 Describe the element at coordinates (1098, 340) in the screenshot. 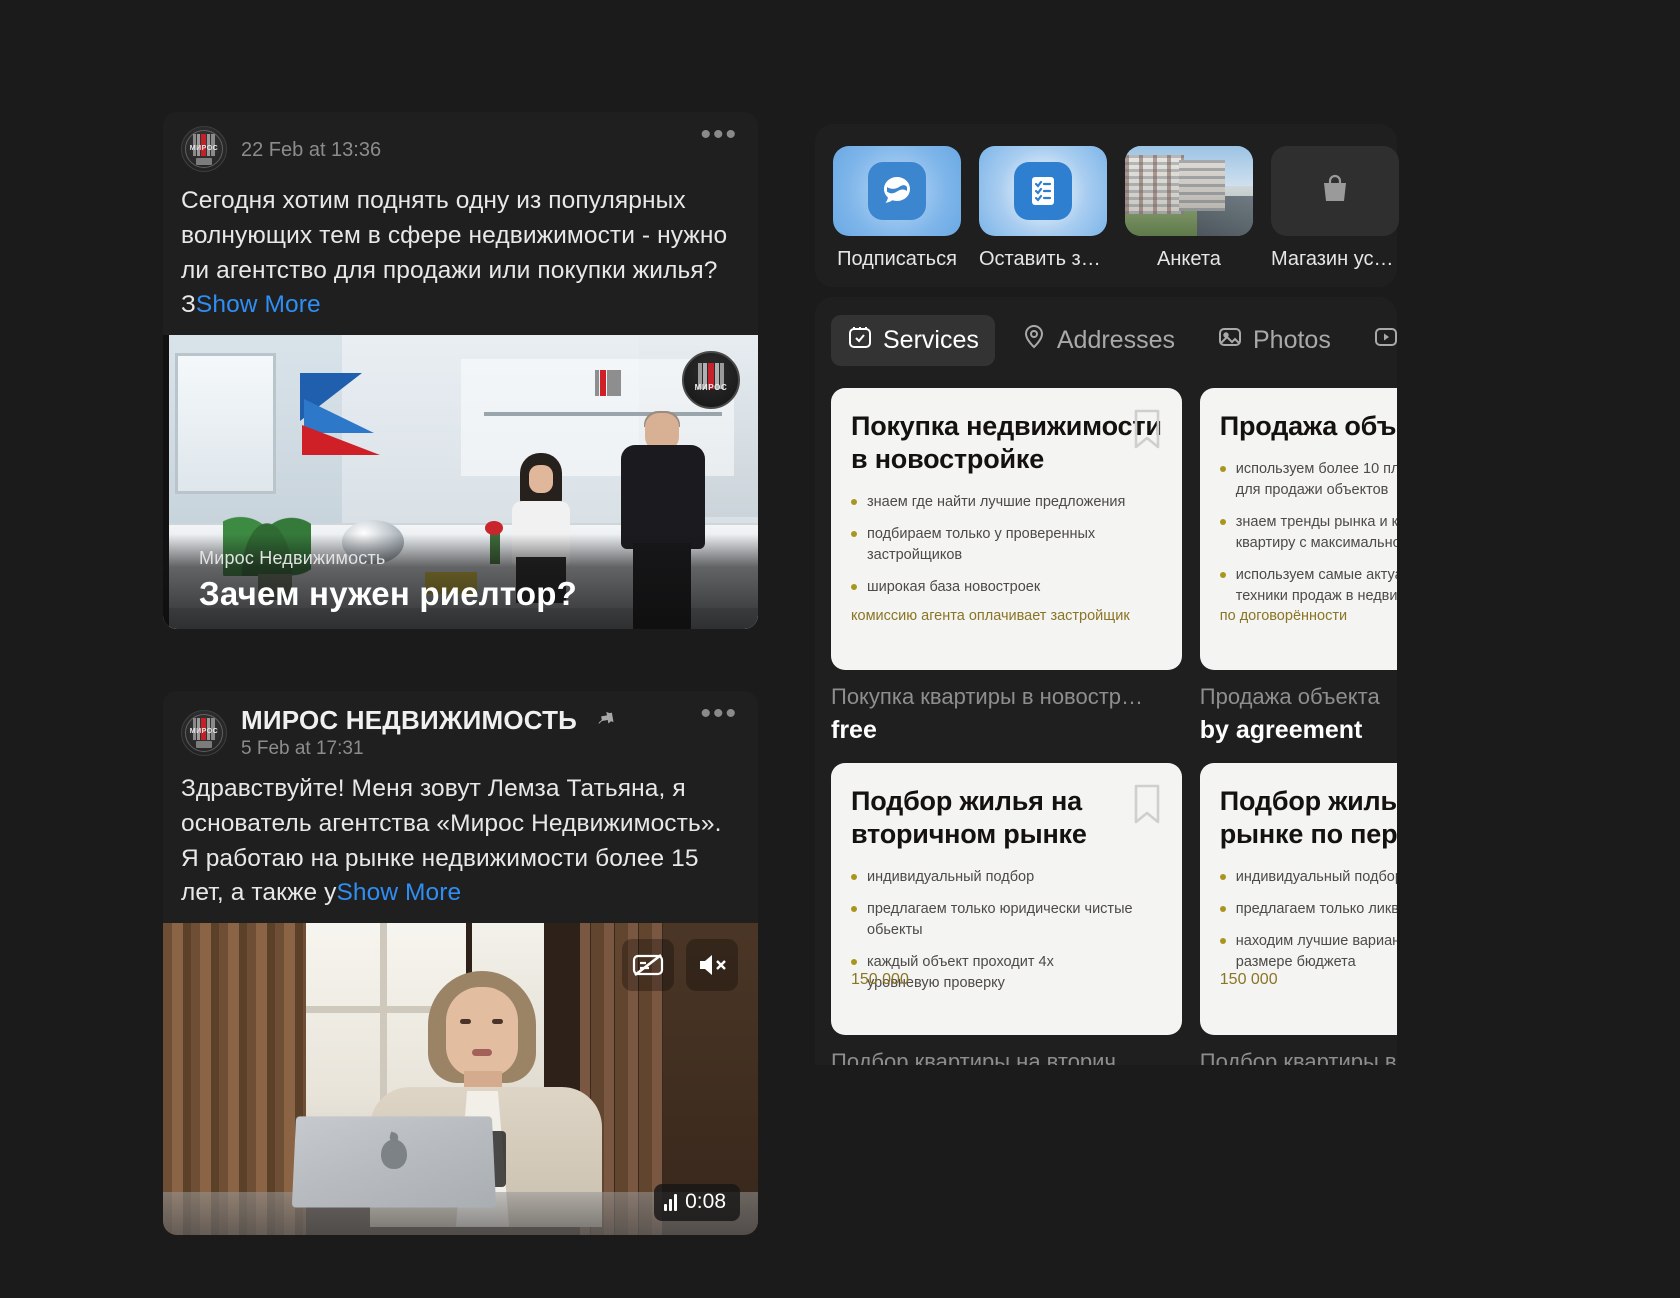

I see `tab-addresses: Addresses` at that location.